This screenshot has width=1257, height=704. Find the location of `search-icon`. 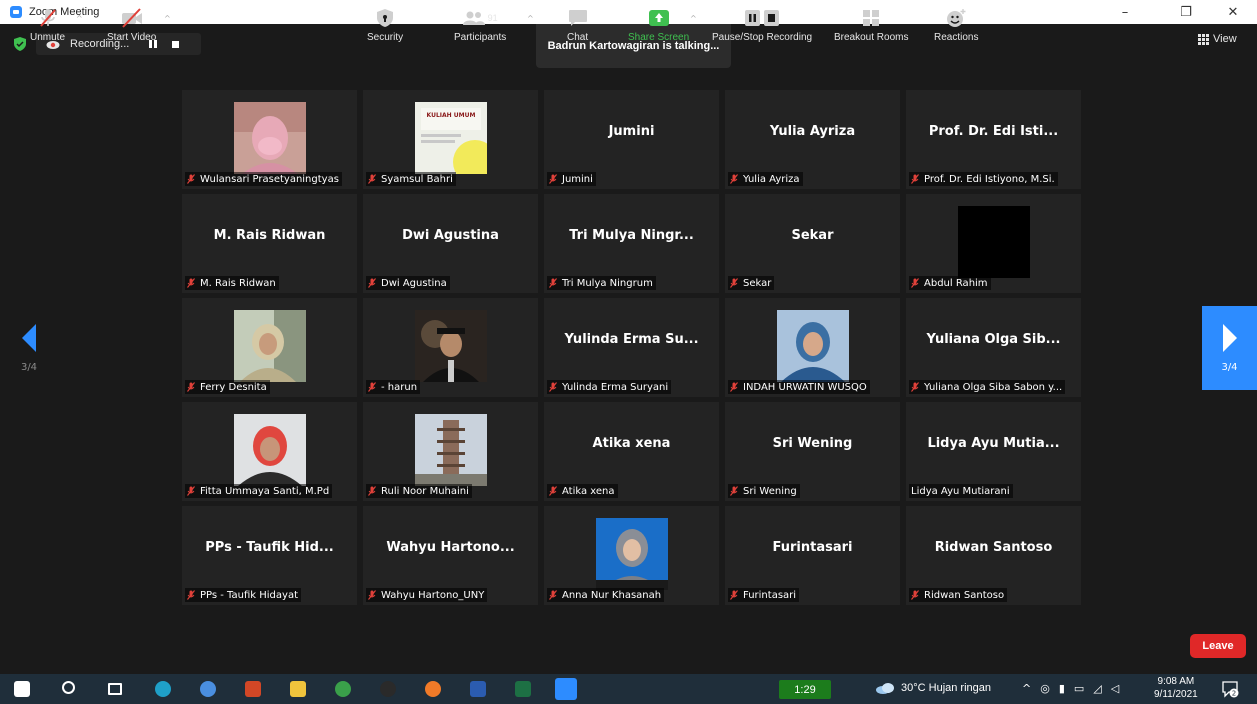

search-icon is located at coordinates (68, 687).